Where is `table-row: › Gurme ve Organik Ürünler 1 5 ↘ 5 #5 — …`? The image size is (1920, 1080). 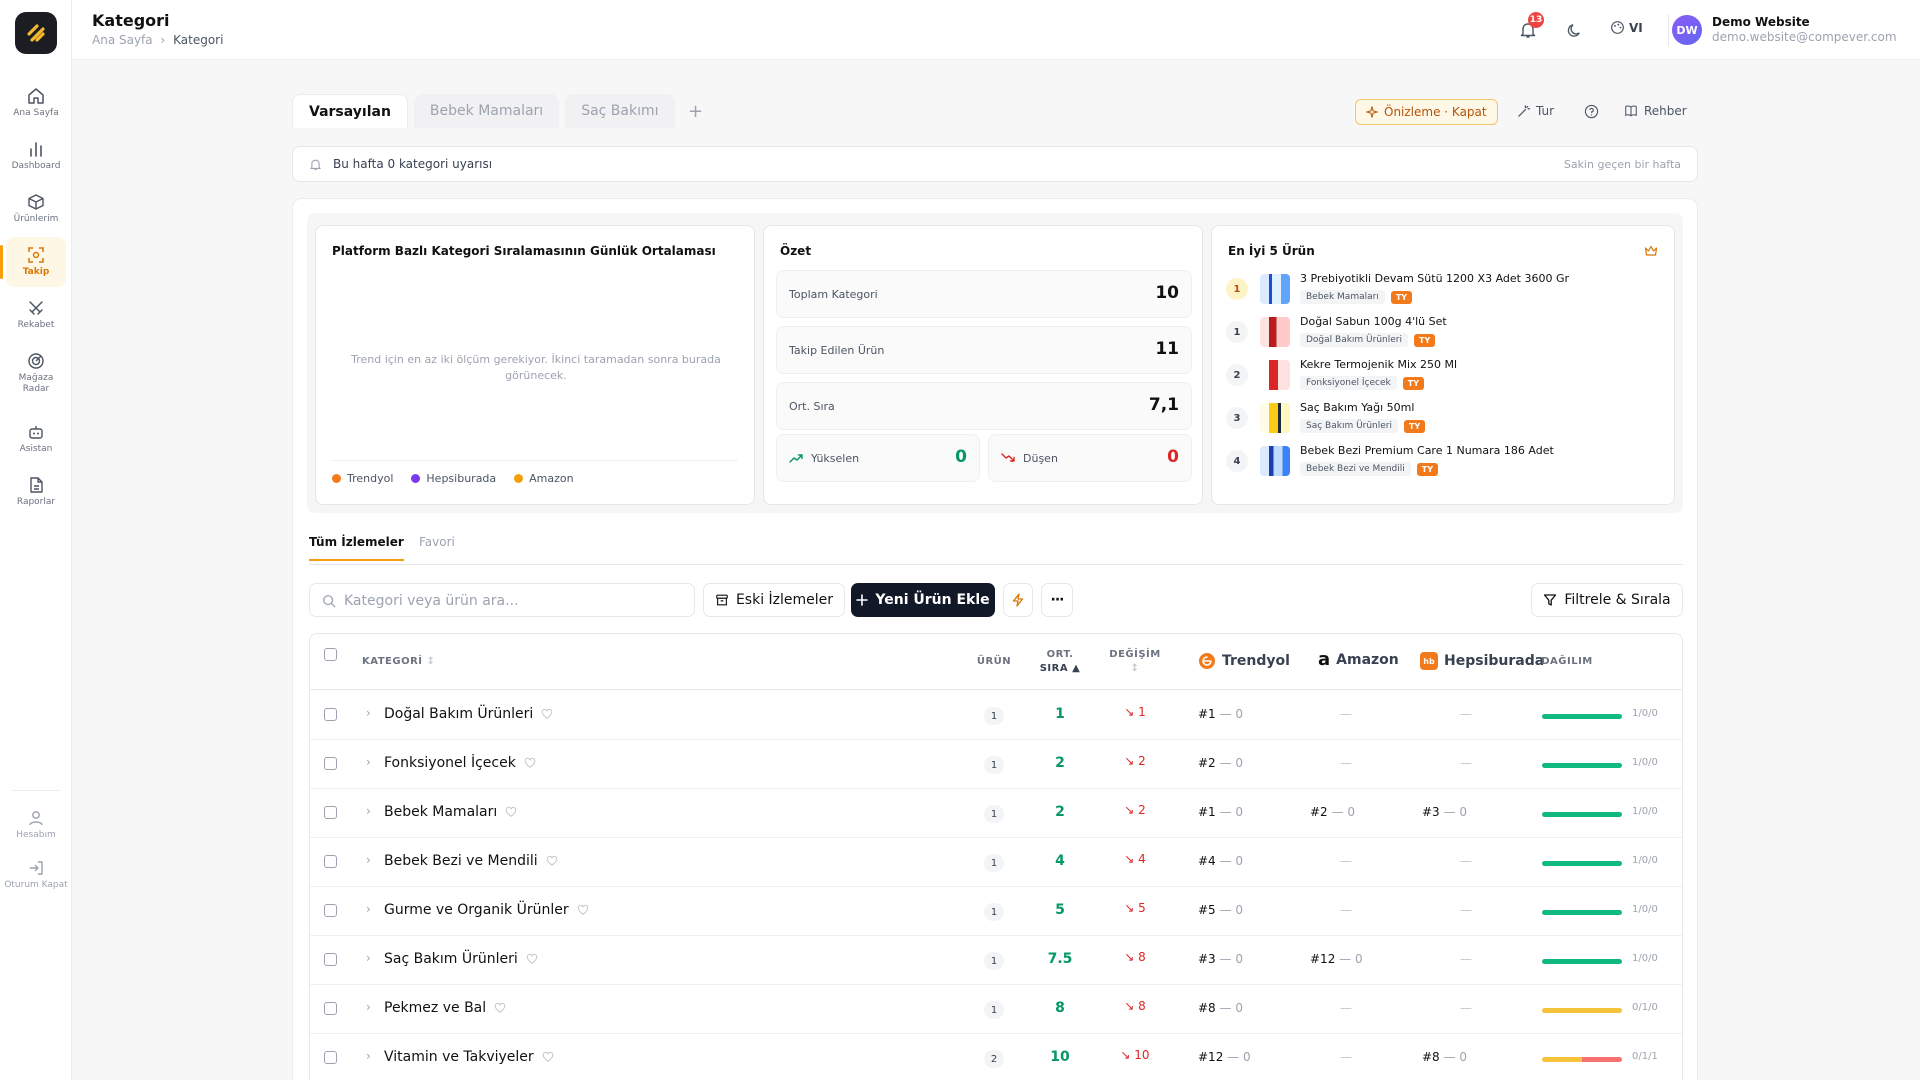 table-row: › Gurme ve Organik Ürünler 1 5 ↘ 5 #5 — … is located at coordinates (996, 911).